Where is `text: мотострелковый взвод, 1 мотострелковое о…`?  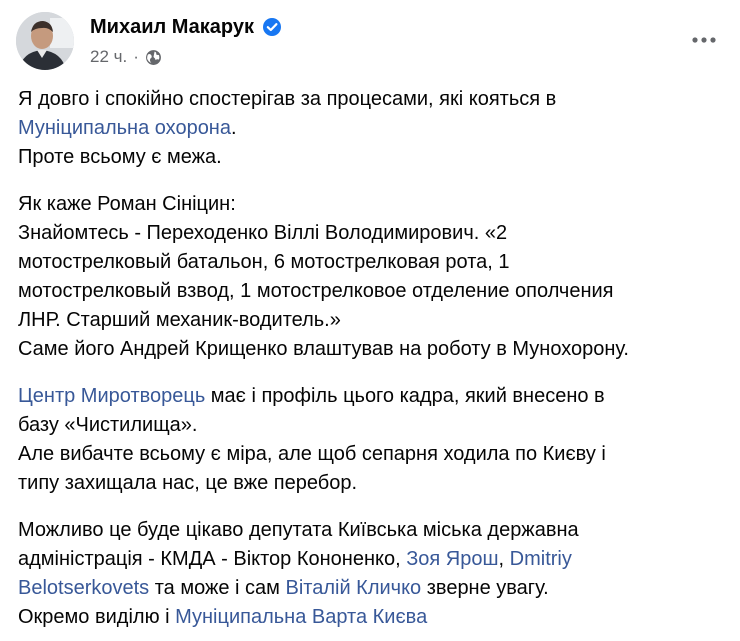
text: мотострелковый взвод, 1 мотострелковое о… is located at coordinates (316, 291).